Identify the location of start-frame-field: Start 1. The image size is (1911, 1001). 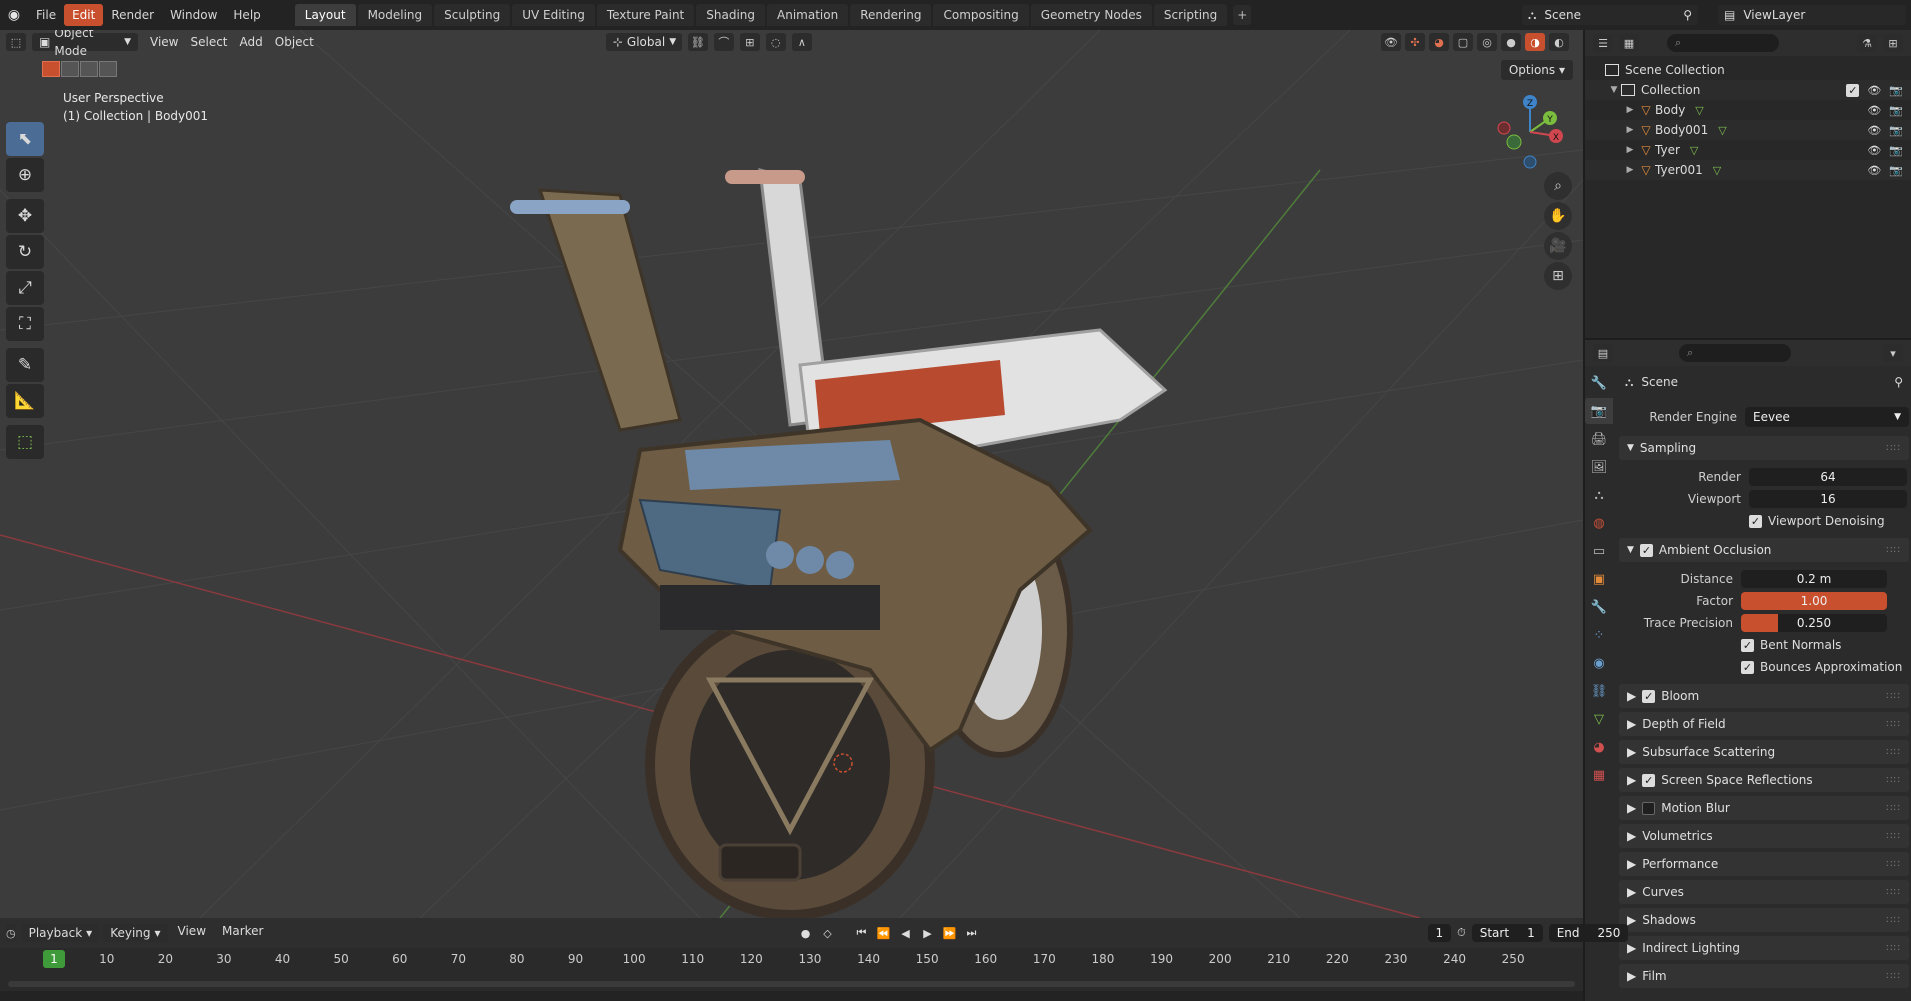
(1507, 933).